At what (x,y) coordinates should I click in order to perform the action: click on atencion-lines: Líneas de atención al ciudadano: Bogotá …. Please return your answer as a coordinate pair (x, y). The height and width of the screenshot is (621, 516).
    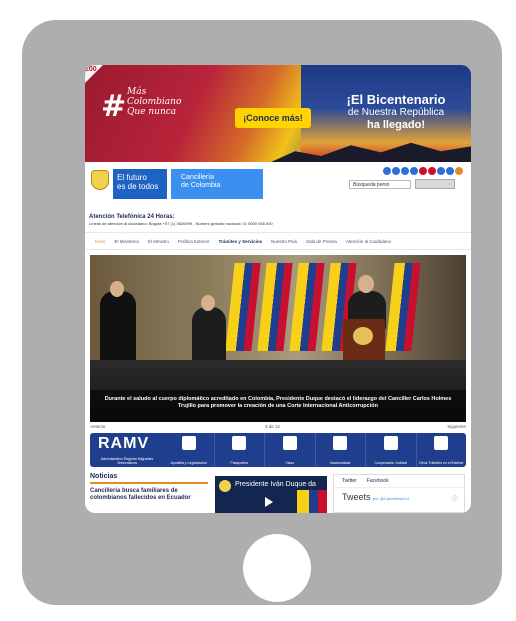
    Looking at the image, I should click on (181, 223).